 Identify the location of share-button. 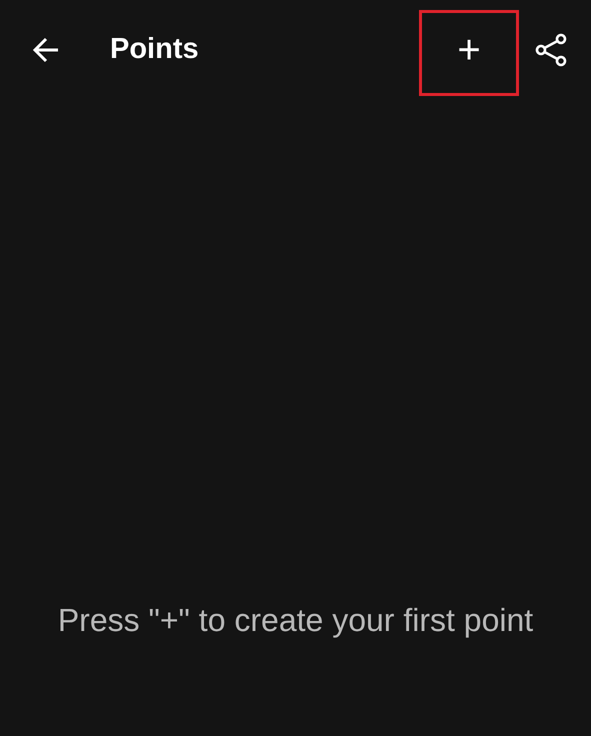
(551, 50).